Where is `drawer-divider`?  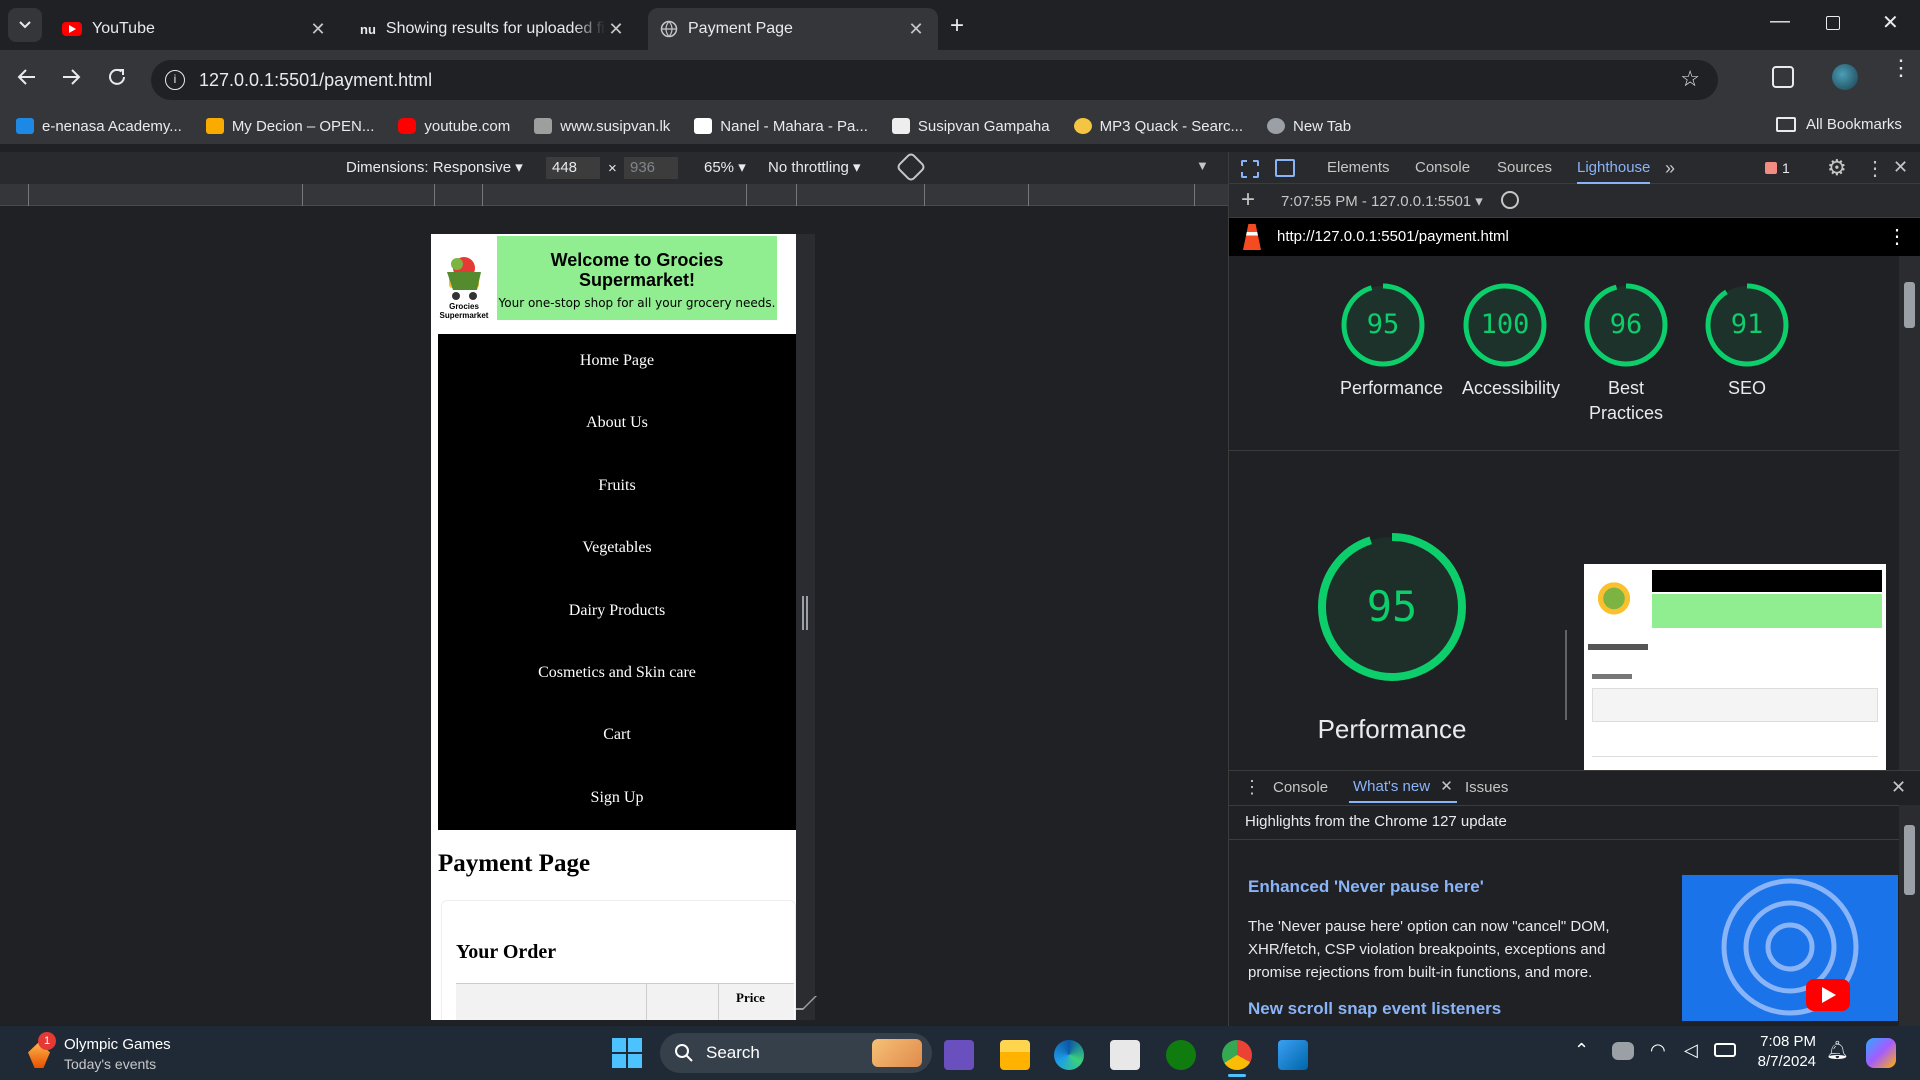
drawer-divider is located at coordinates (1564, 839).